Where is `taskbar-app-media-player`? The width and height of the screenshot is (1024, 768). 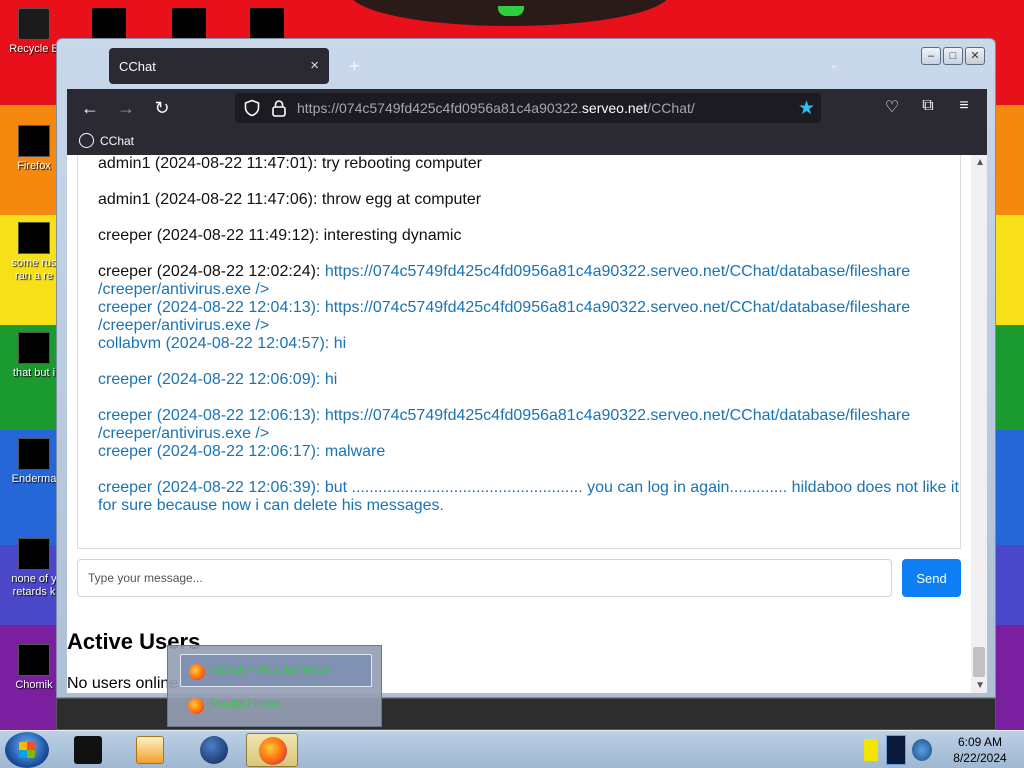 taskbar-app-media-player is located at coordinates (150, 750).